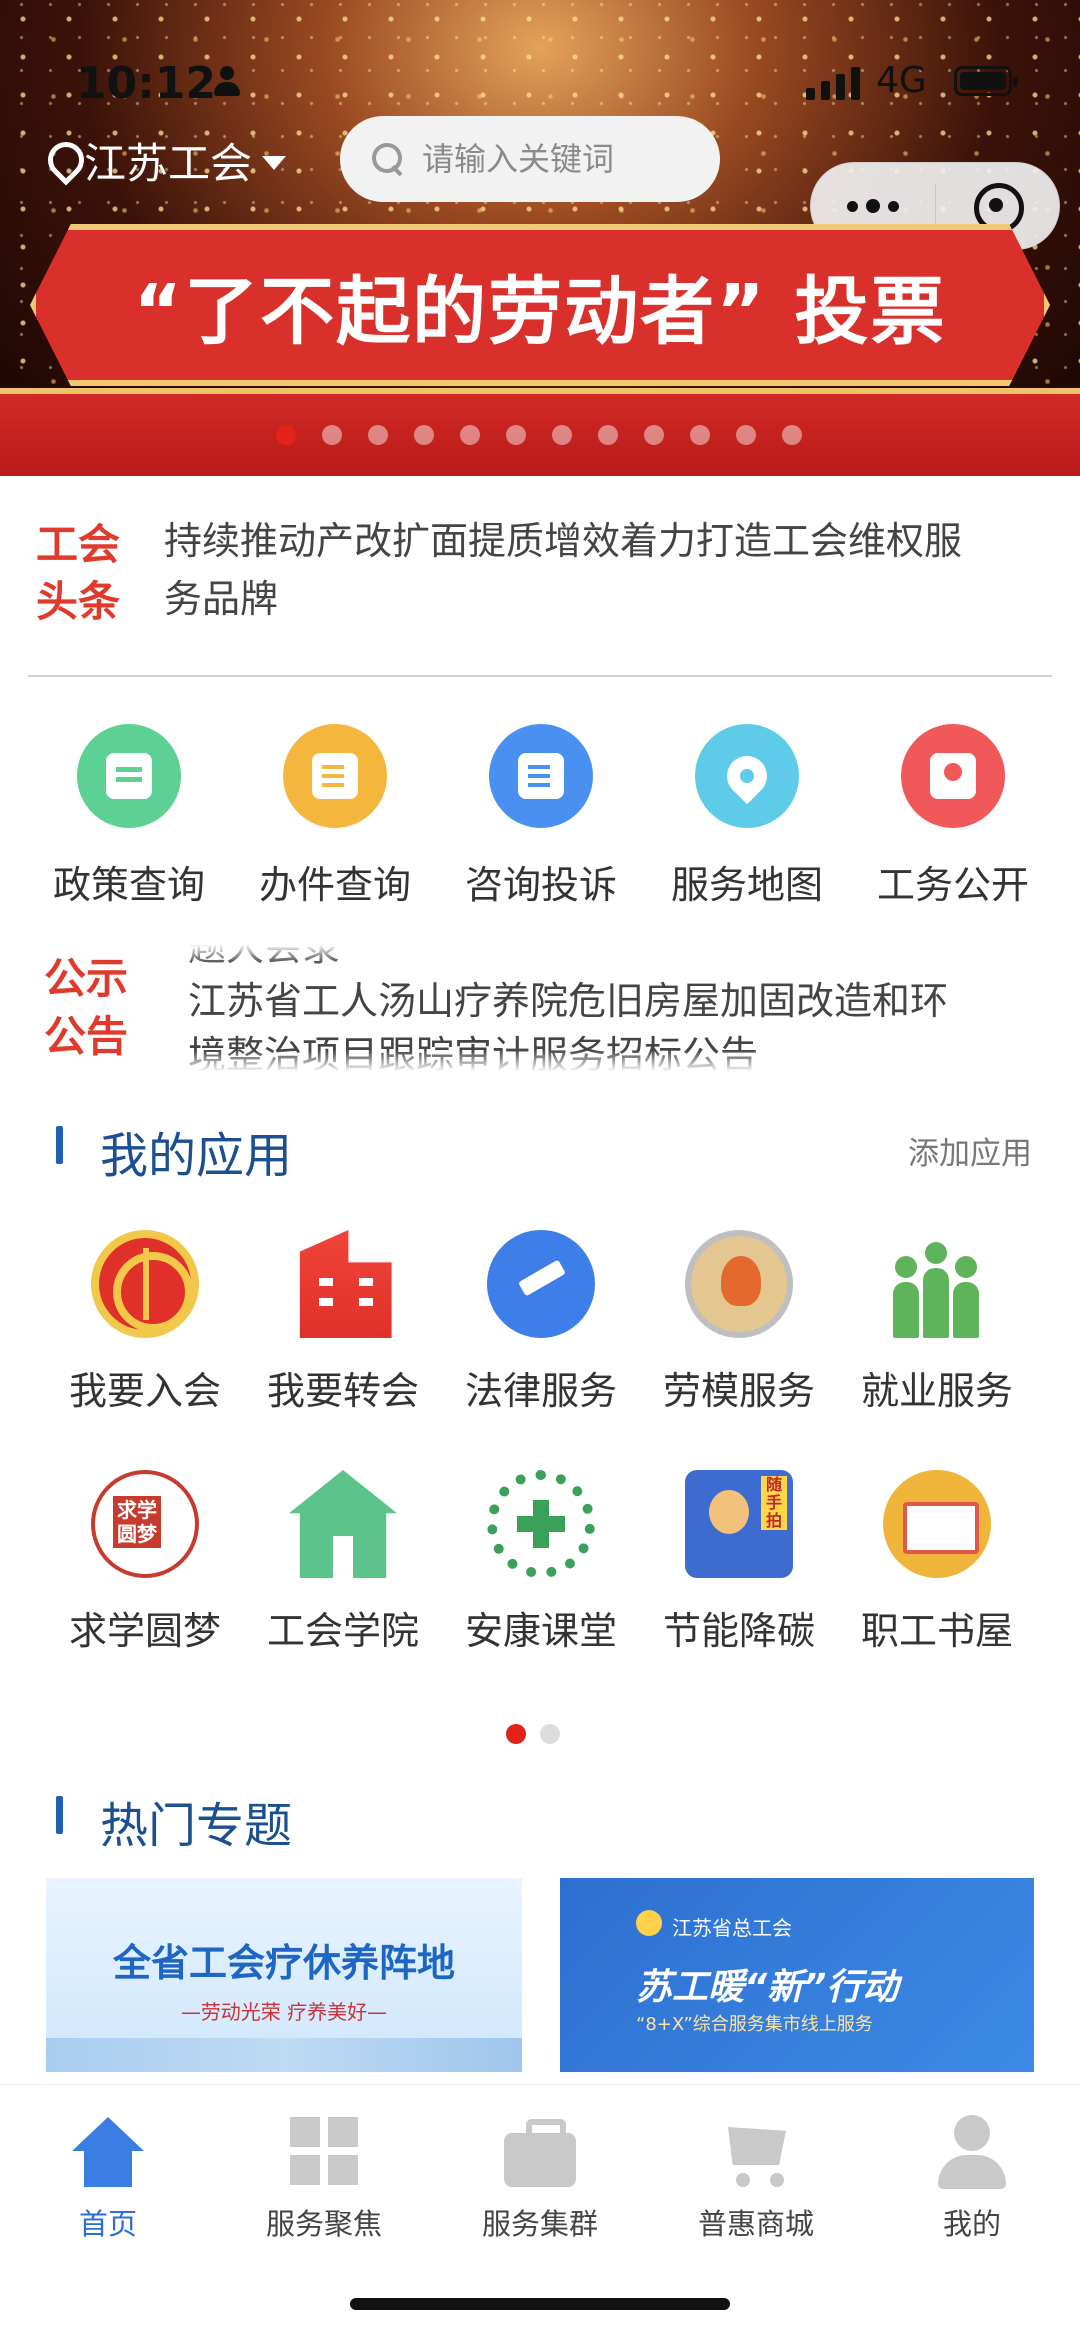 The image size is (1080, 2339). What do you see at coordinates (227, 82) in the screenshot?
I see `person-icon` at bounding box center [227, 82].